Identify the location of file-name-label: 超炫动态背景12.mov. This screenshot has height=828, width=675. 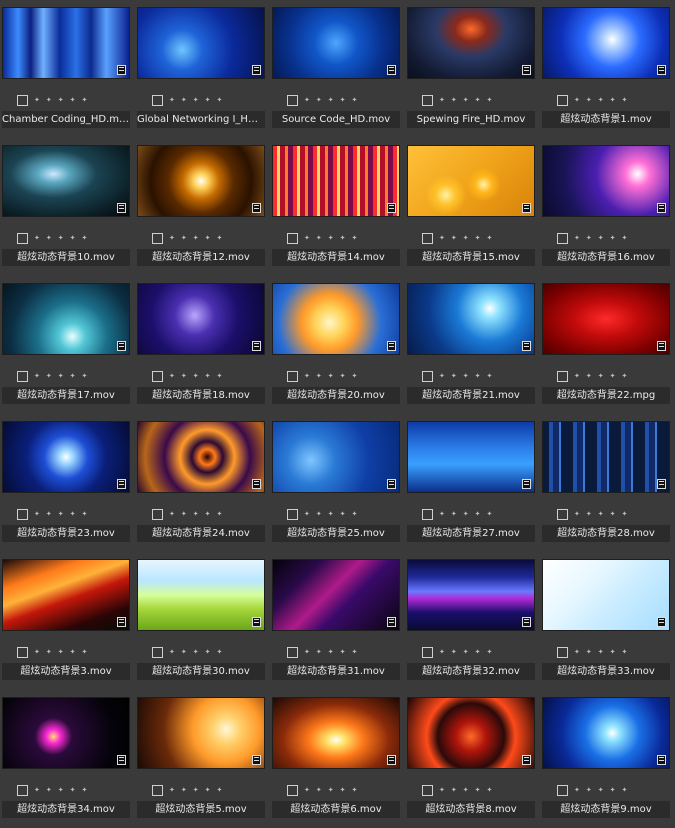
(201, 257).